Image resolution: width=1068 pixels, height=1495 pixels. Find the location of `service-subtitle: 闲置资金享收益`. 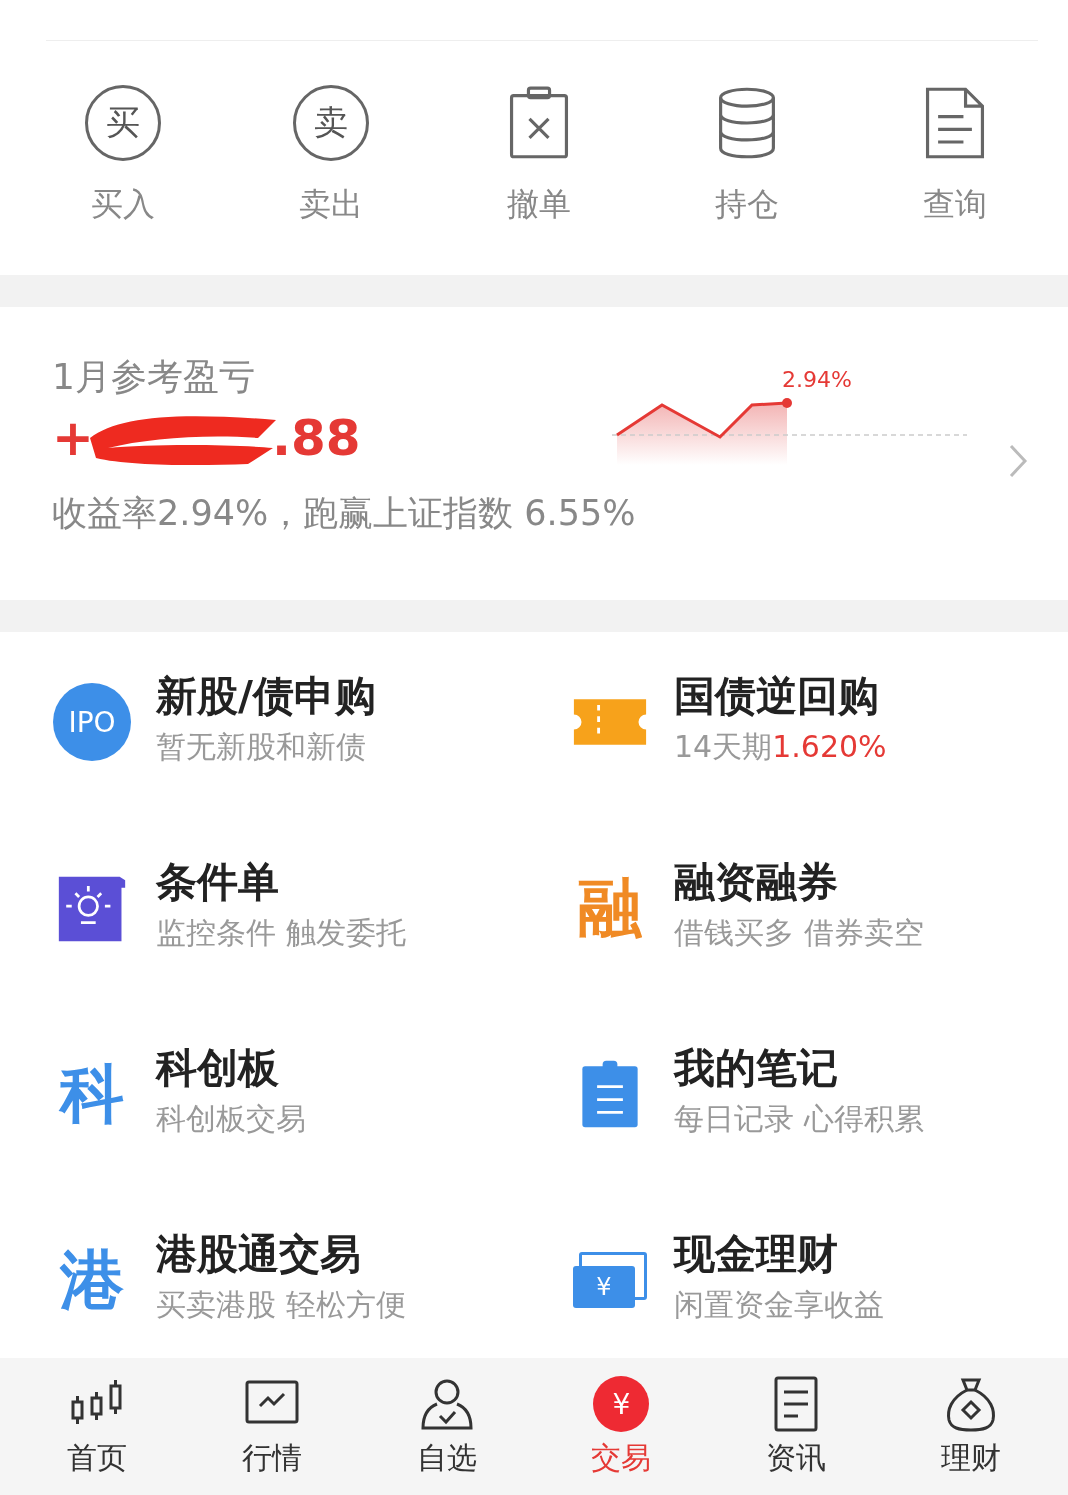

service-subtitle: 闲置资金享收益 is located at coordinates (779, 1305).